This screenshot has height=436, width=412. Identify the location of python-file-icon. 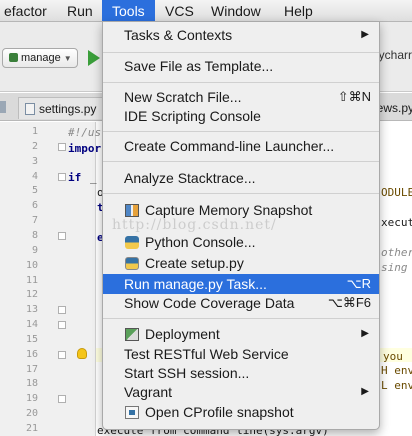
(30, 109).